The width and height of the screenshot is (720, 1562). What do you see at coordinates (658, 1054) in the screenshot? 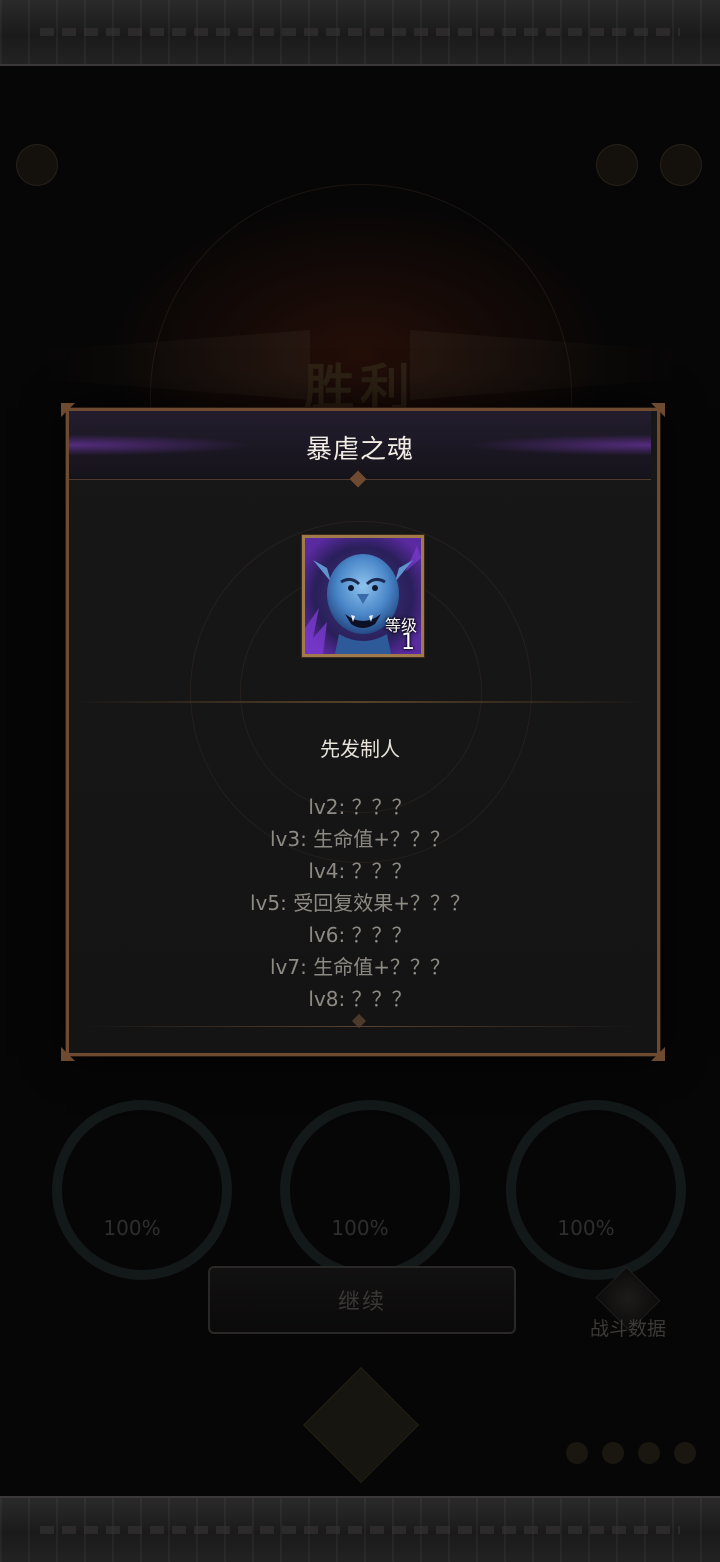
I see `corner-ornament` at bounding box center [658, 1054].